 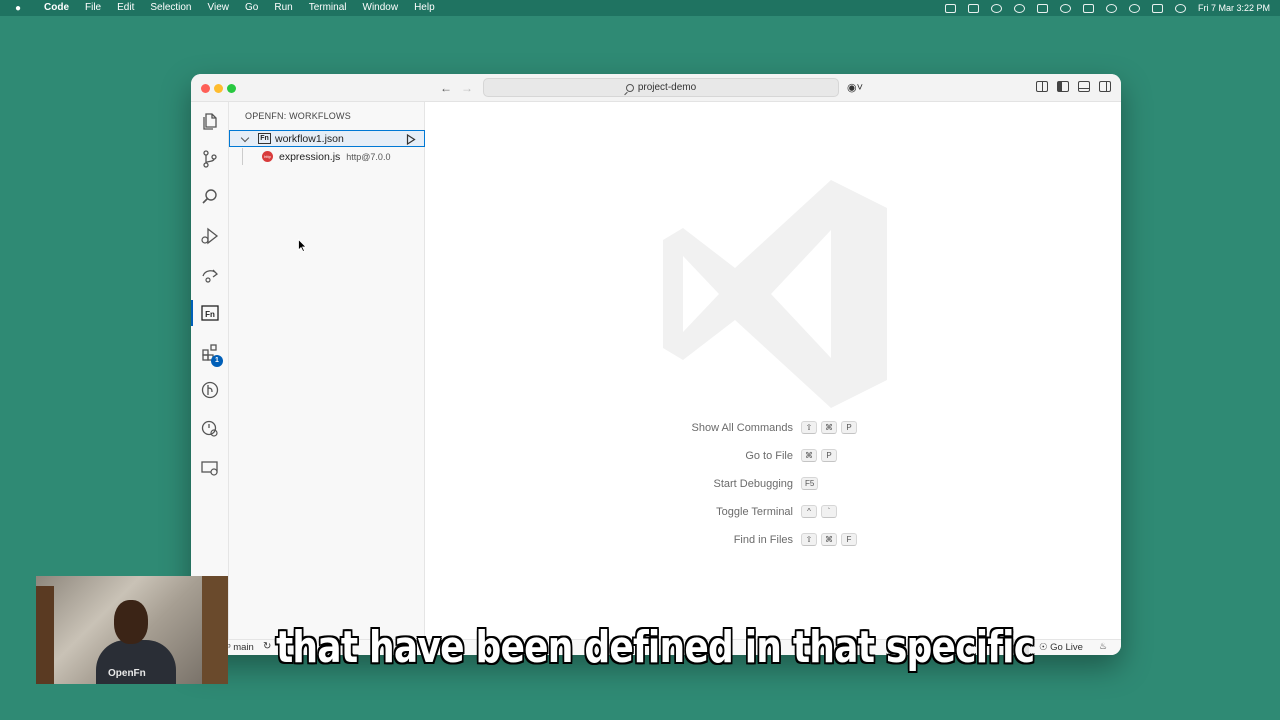 I want to click on expression-label: expression.js, so click(x=310, y=156).